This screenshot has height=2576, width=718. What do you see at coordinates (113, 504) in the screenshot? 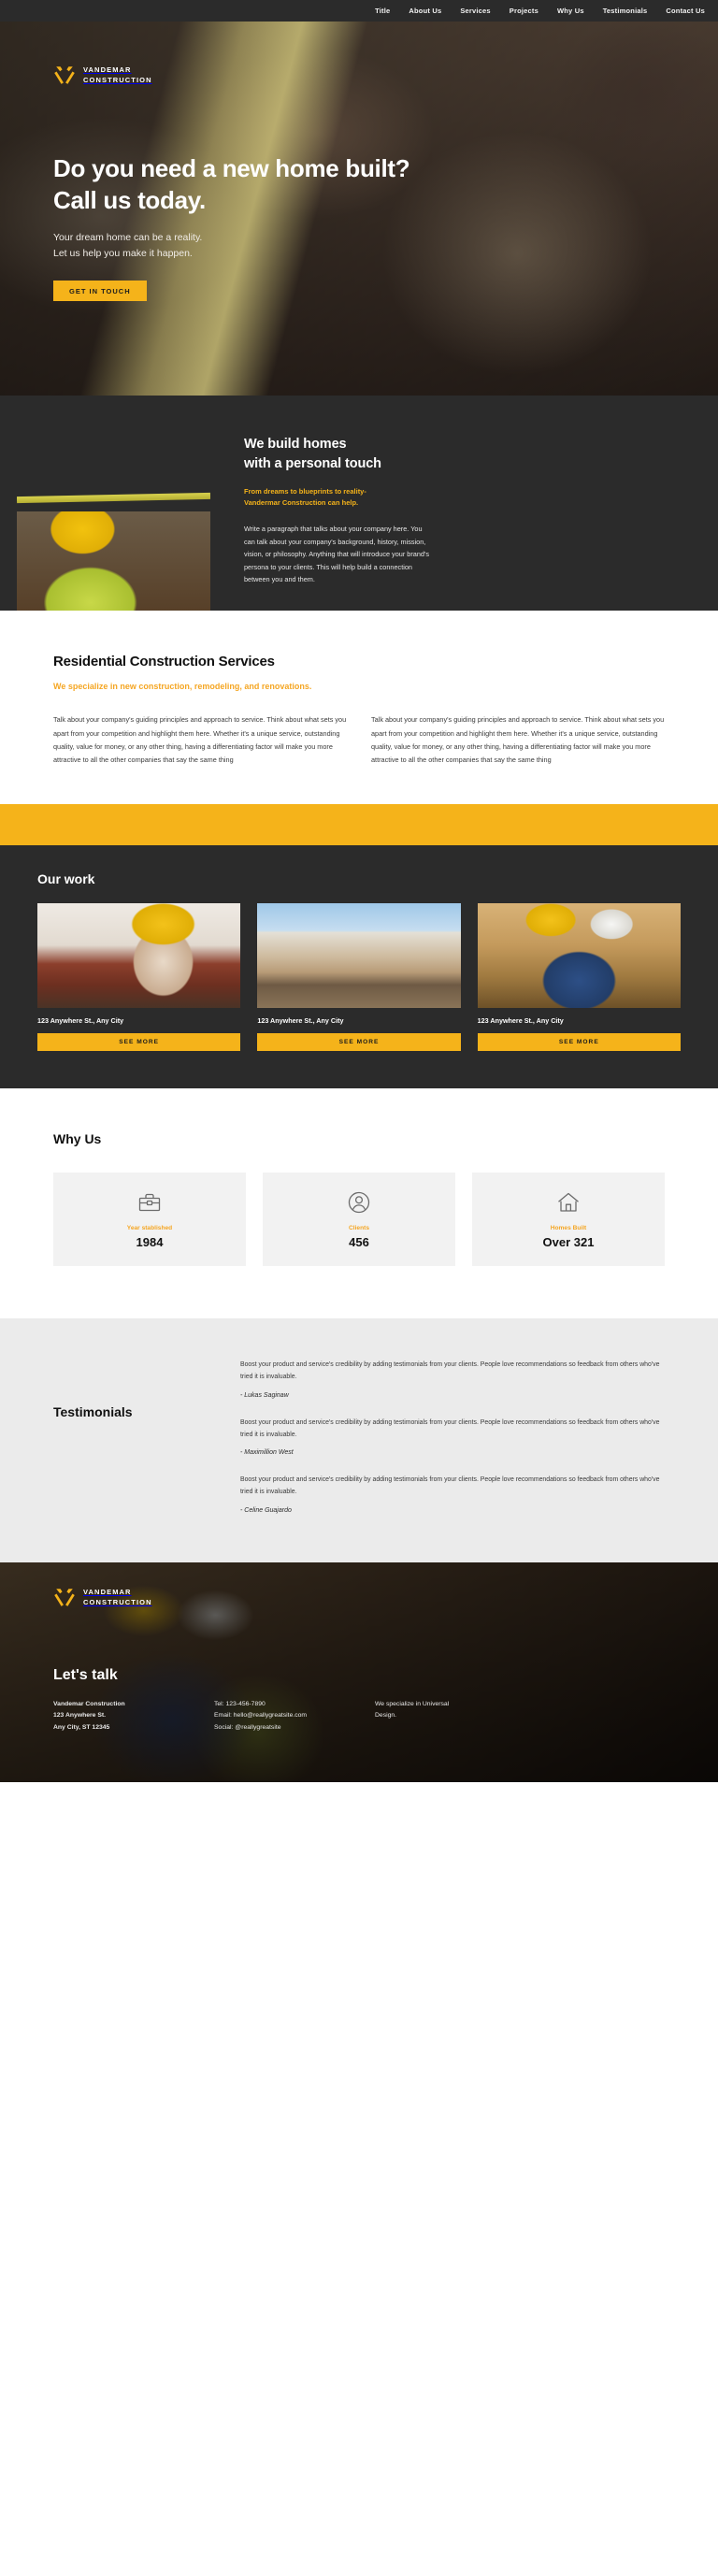
I see `about-photo` at bounding box center [113, 504].